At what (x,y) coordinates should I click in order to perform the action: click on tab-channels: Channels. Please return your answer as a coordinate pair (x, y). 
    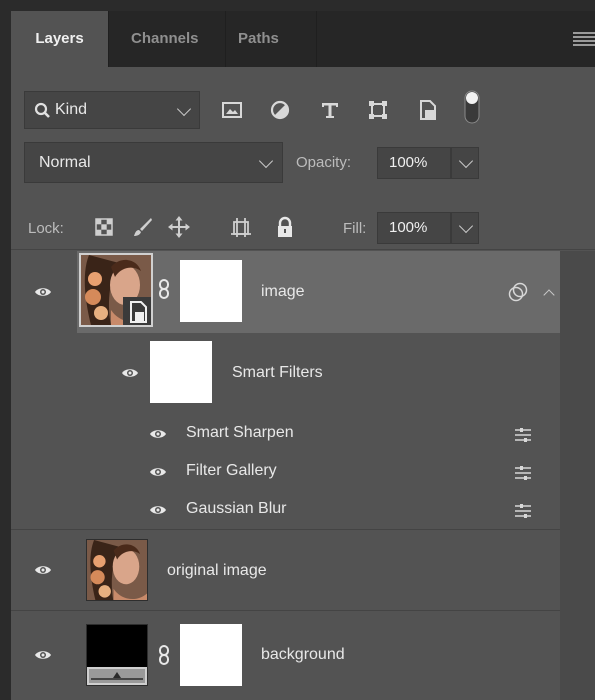
    Looking at the image, I should click on (165, 39).